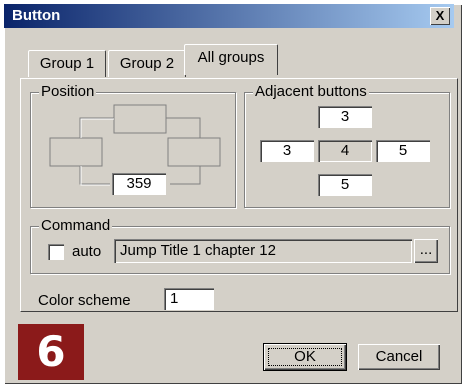  I want to click on tab-label: Group 1, so click(67, 63).